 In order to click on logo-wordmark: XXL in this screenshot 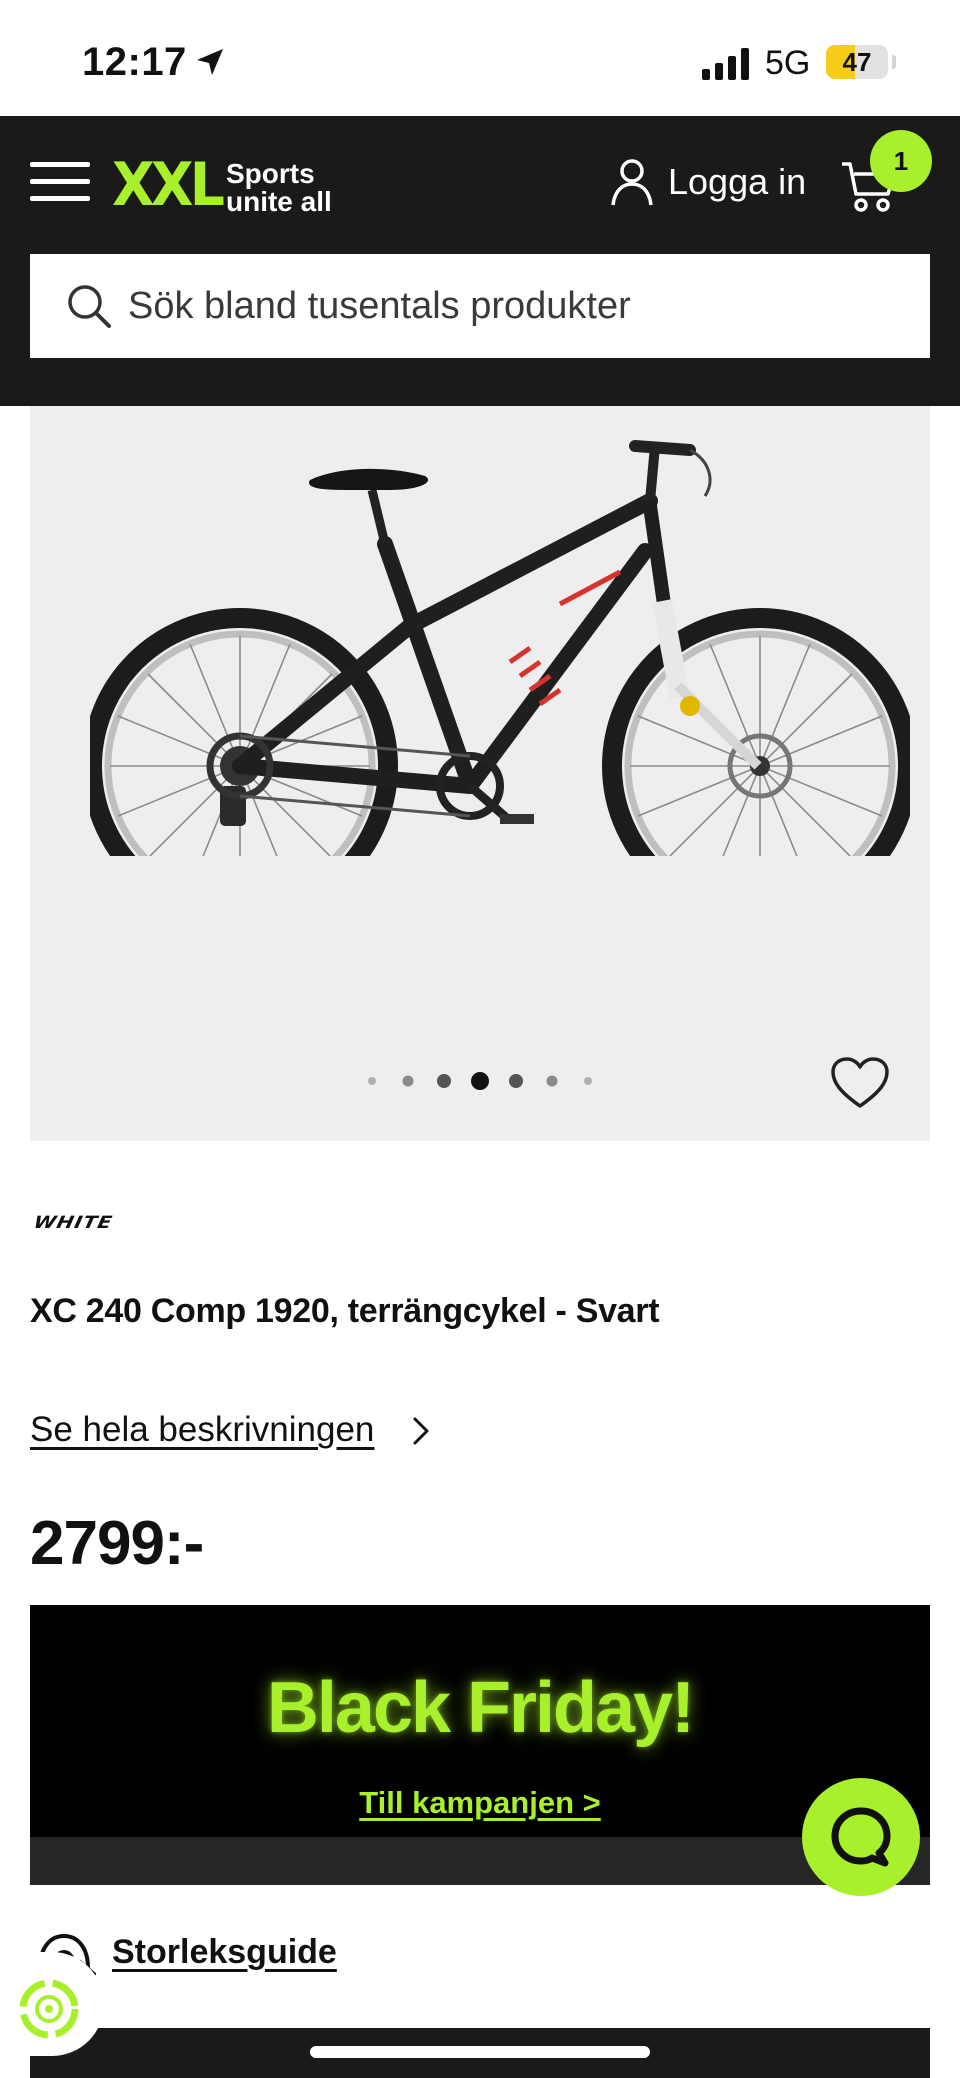, I will do `click(168, 185)`.